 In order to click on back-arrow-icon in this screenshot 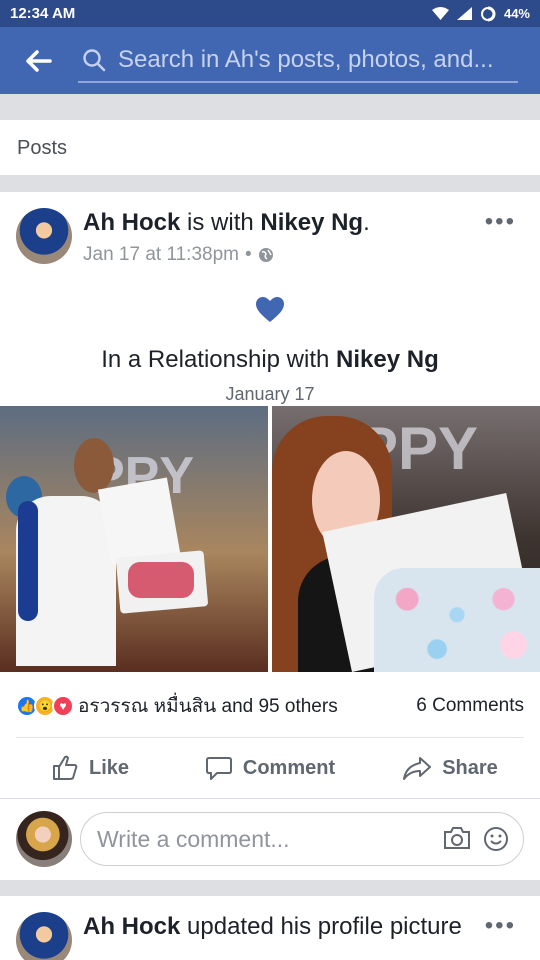, I will do `click(39, 60)`.